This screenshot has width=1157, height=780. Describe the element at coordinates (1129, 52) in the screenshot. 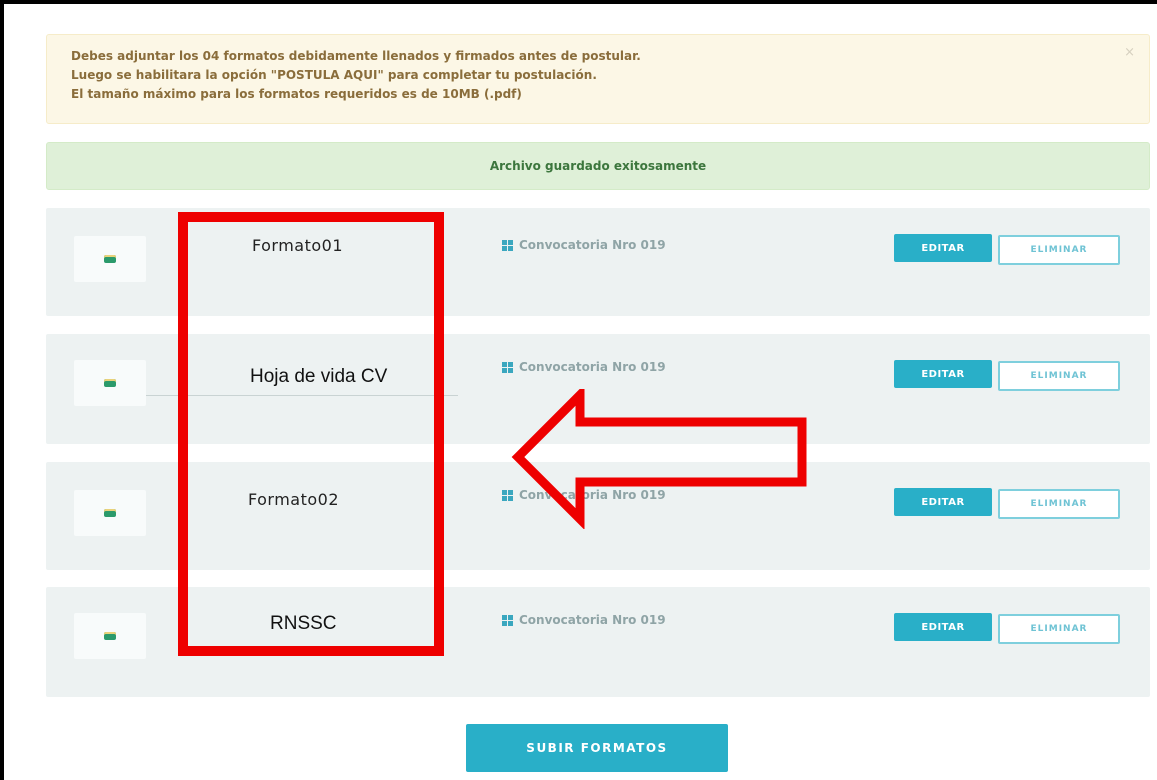

I see `close-icon: ×` at that location.